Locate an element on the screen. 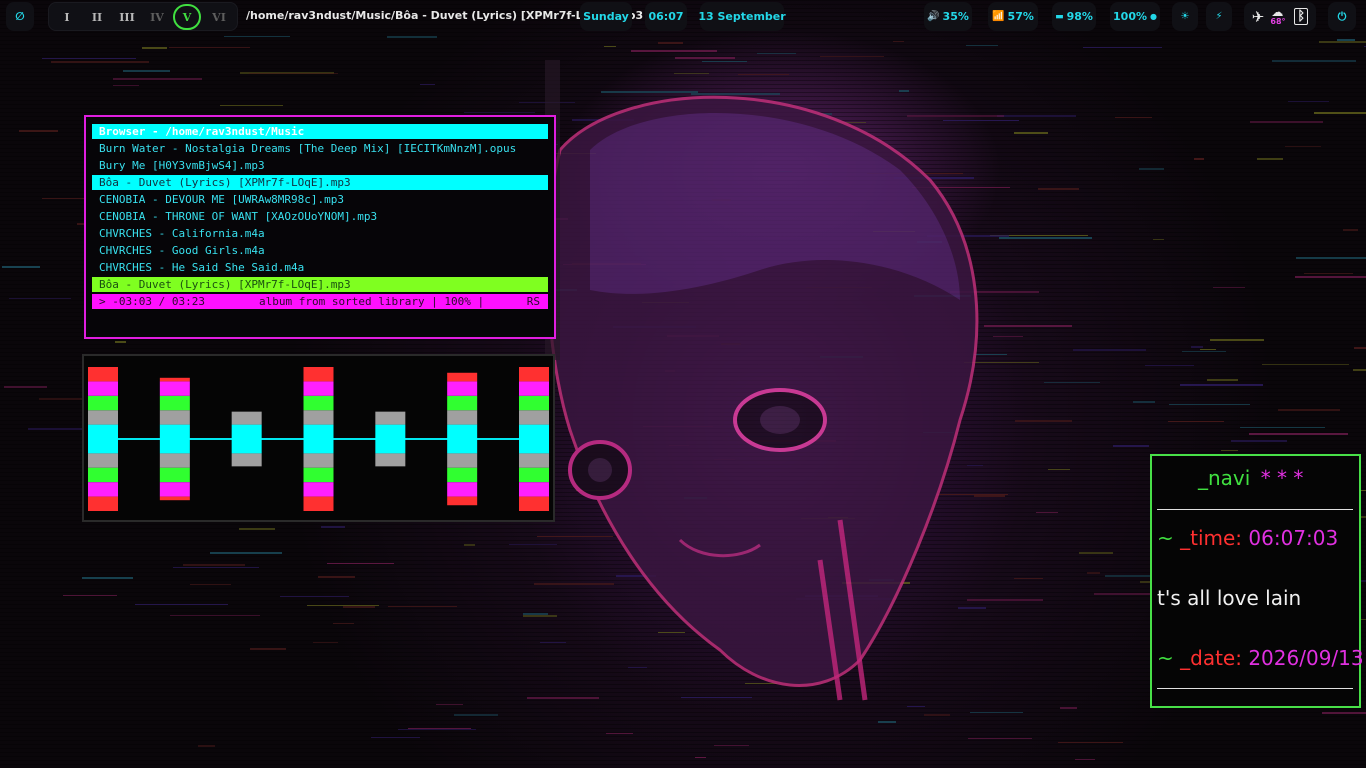 This screenshot has width=1366, height=768. volume-widget: 🔊 35% is located at coordinates (948, 16).